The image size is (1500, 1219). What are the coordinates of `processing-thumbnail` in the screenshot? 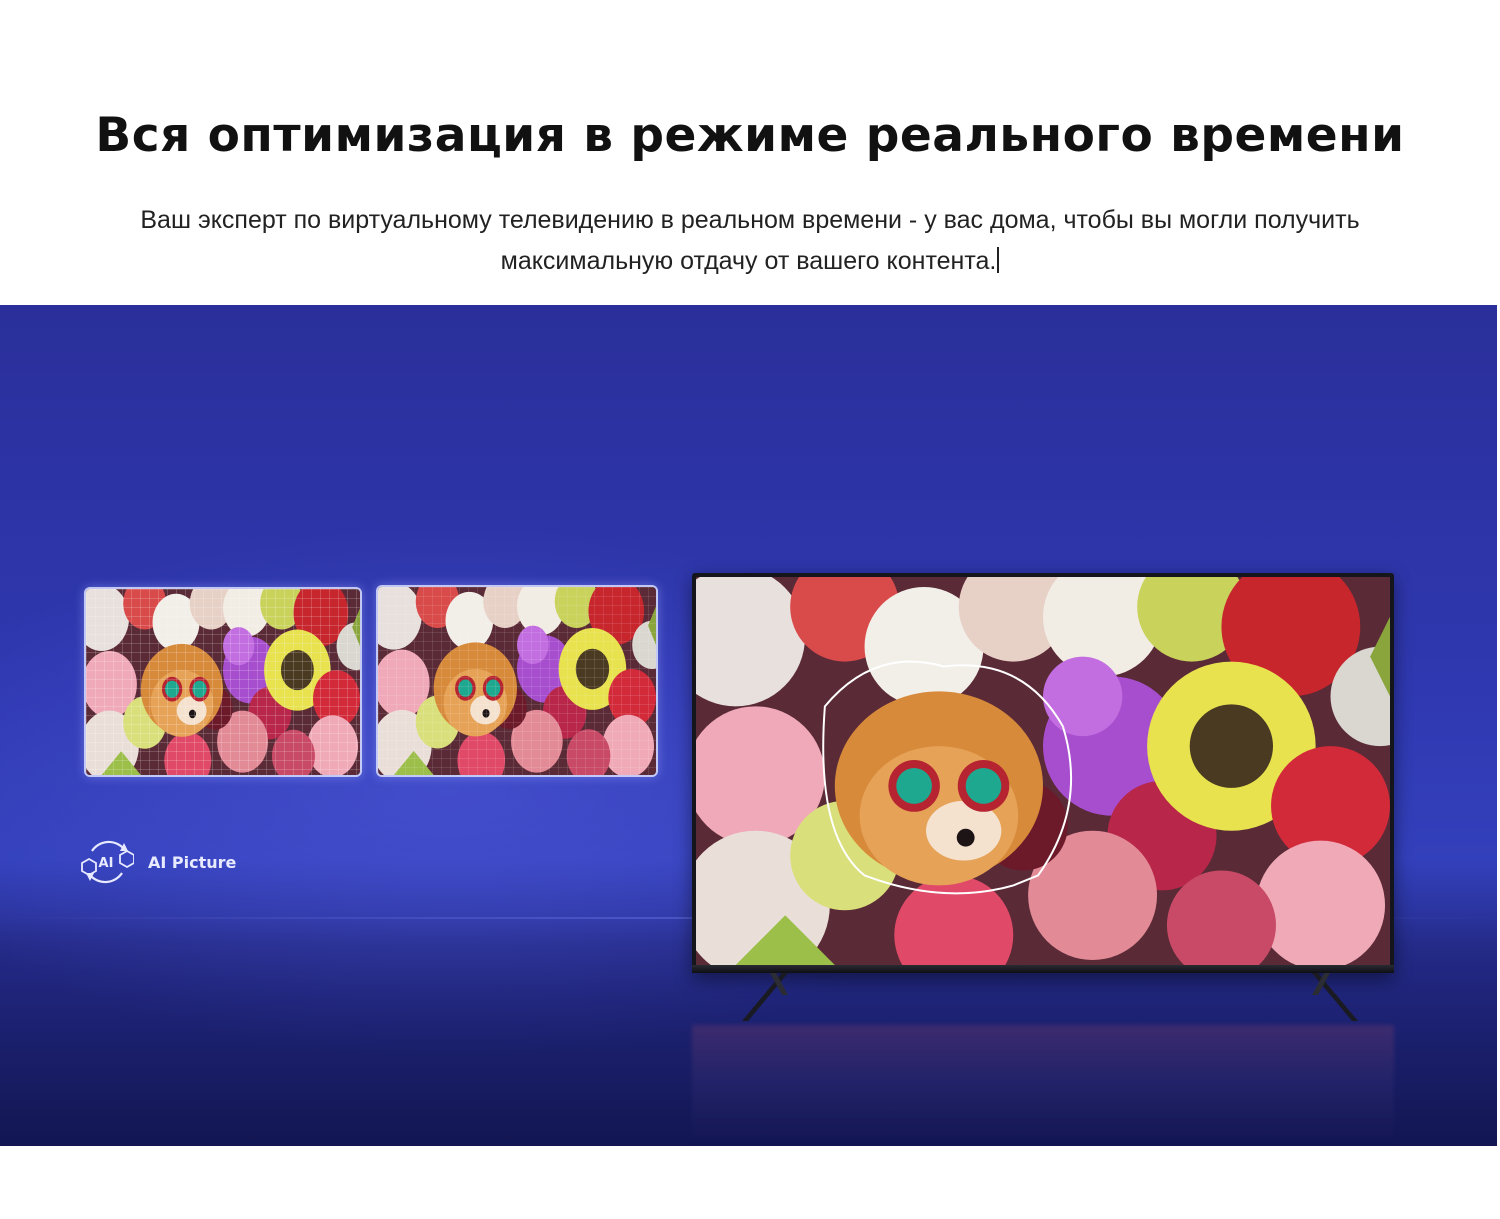 It's located at (517, 681).